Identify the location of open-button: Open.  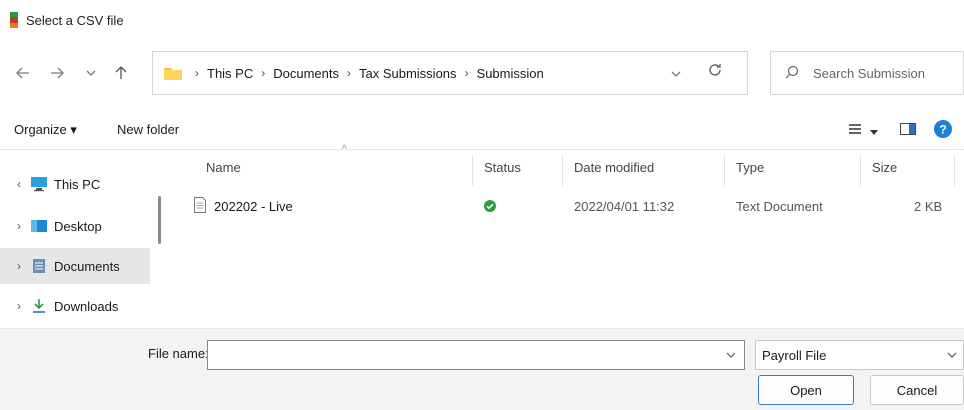
(806, 390).